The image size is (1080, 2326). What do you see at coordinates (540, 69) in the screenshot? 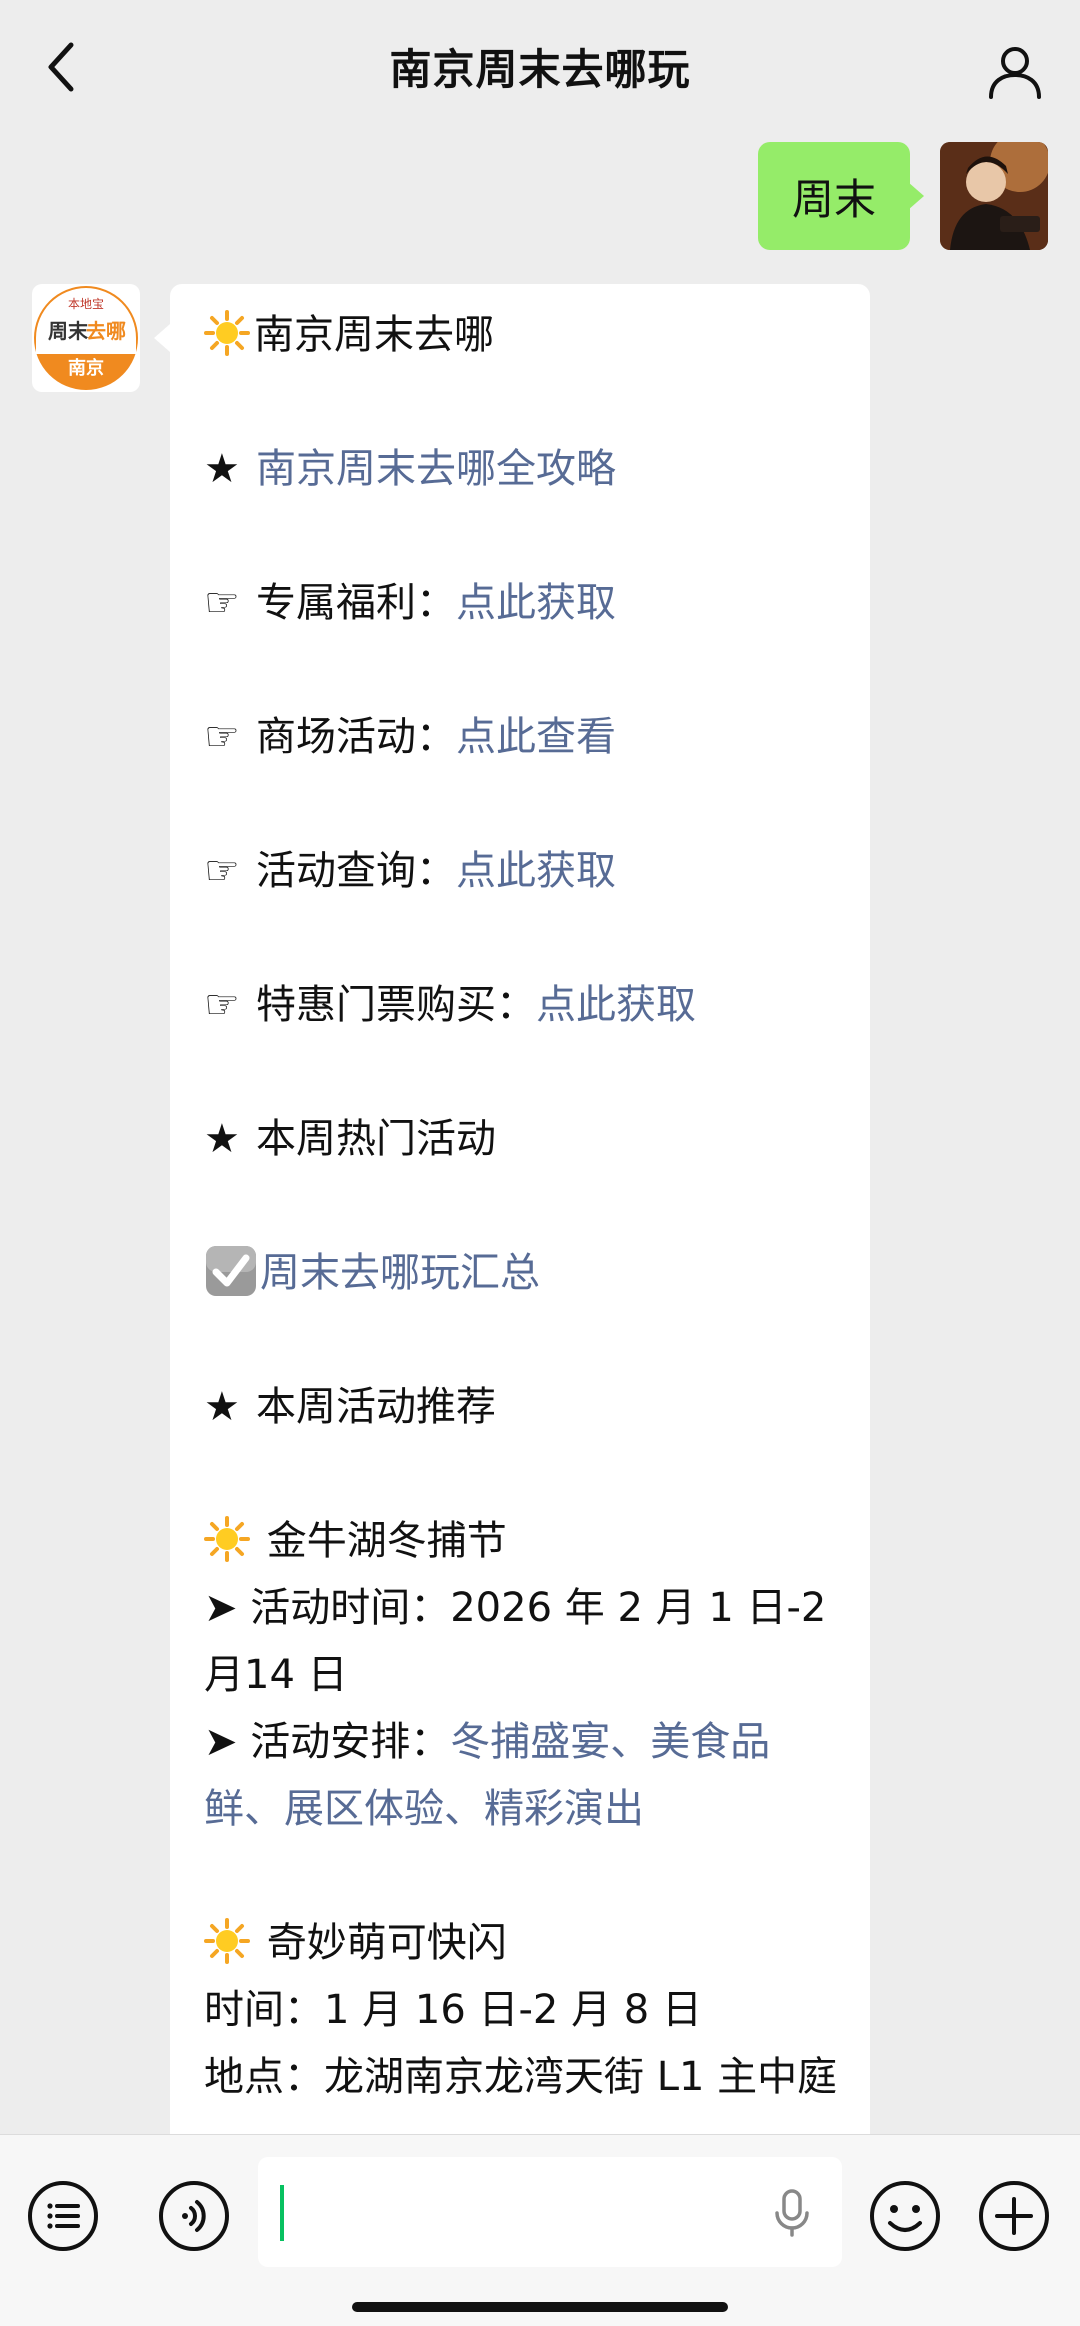
I see `chat-title: 南京周末去哪玩` at bounding box center [540, 69].